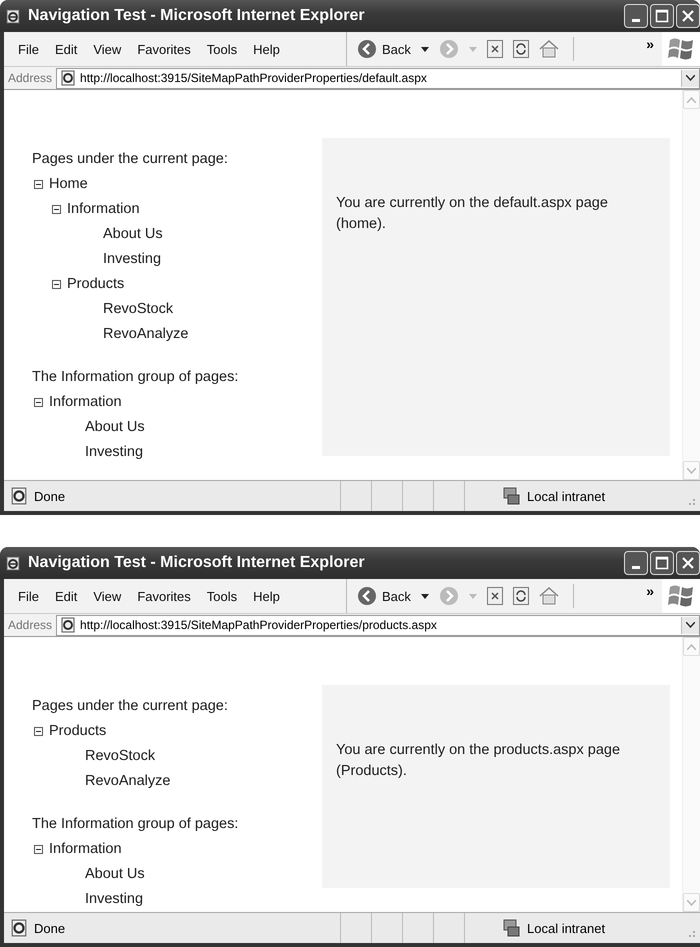  What do you see at coordinates (479, 761) in the screenshot?
I see `message-text: You are currently on the products.aspx page (Products).` at bounding box center [479, 761].